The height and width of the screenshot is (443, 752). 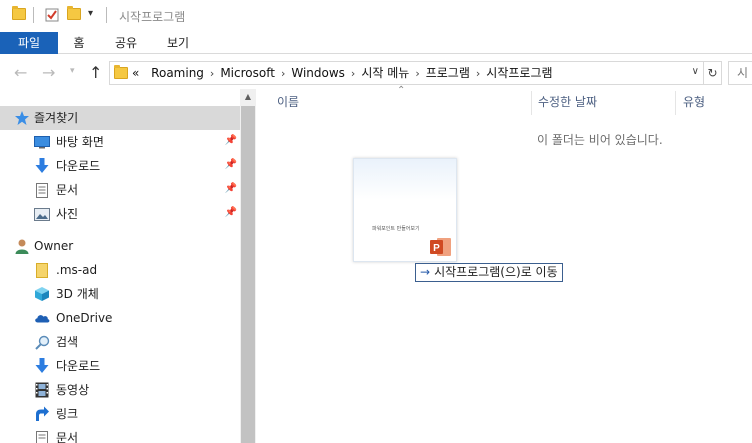 I want to click on sidebar-item-label: OneDrive, so click(x=84, y=318).